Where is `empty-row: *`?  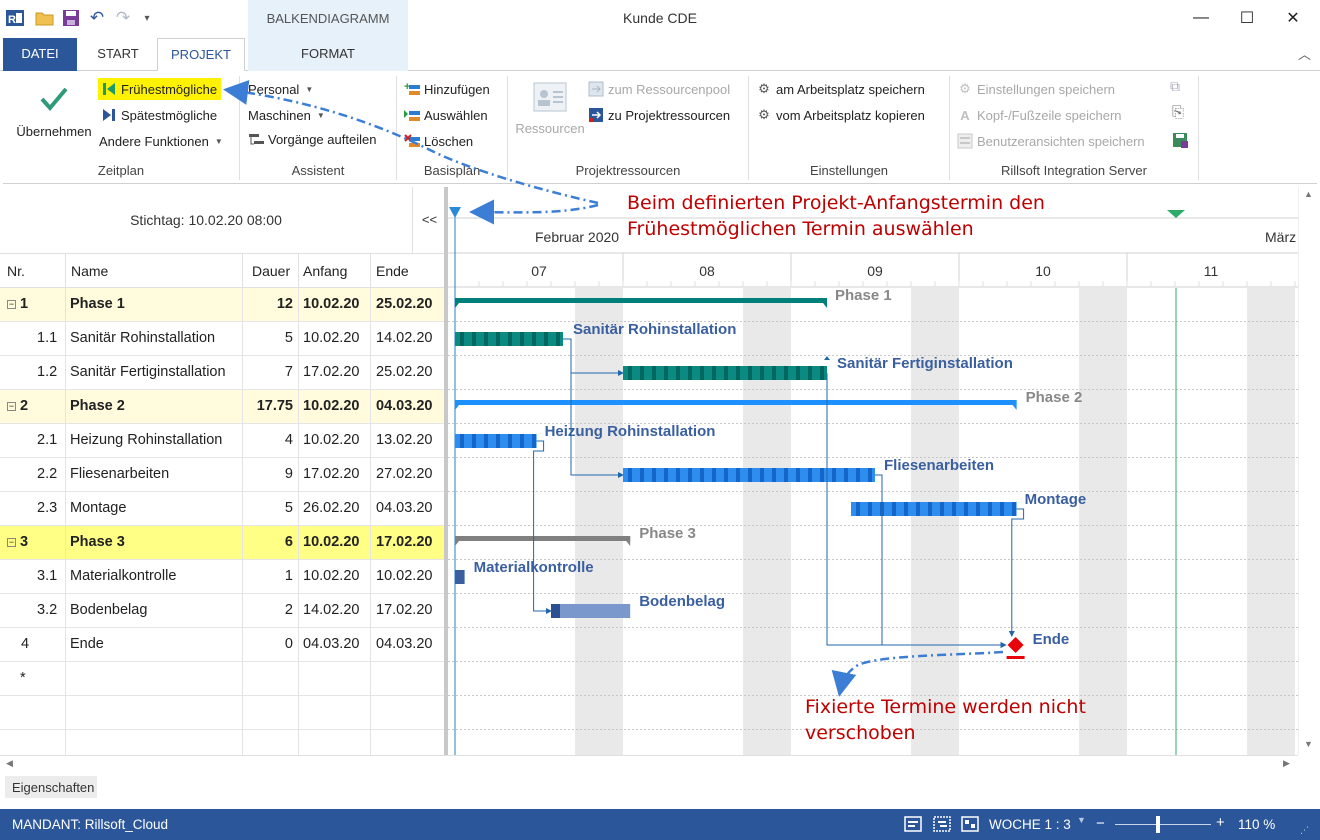 empty-row: * is located at coordinates (223, 679).